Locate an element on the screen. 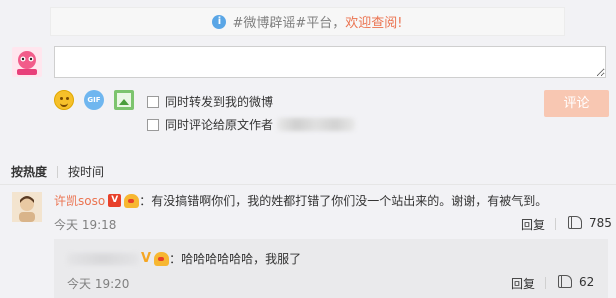 The width and height of the screenshot is (616, 298). tab-sort-time: 按时间 is located at coordinates (86, 171).